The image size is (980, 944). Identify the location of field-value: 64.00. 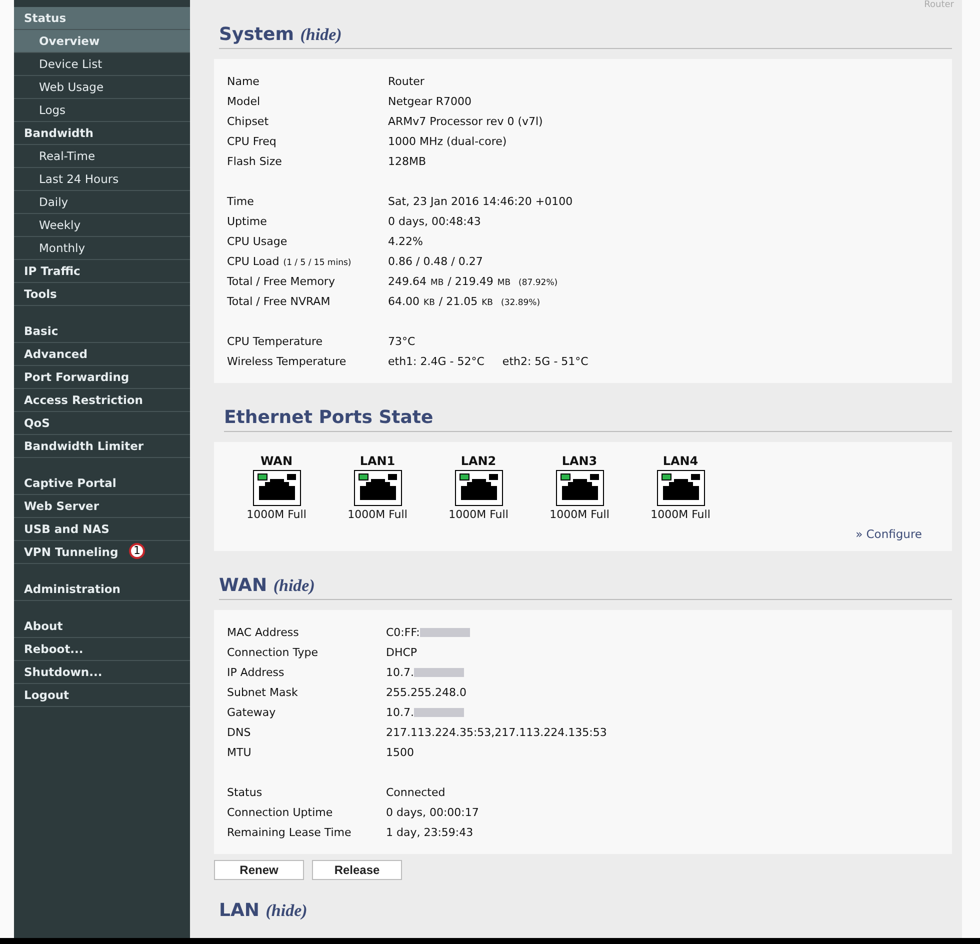
(404, 301).